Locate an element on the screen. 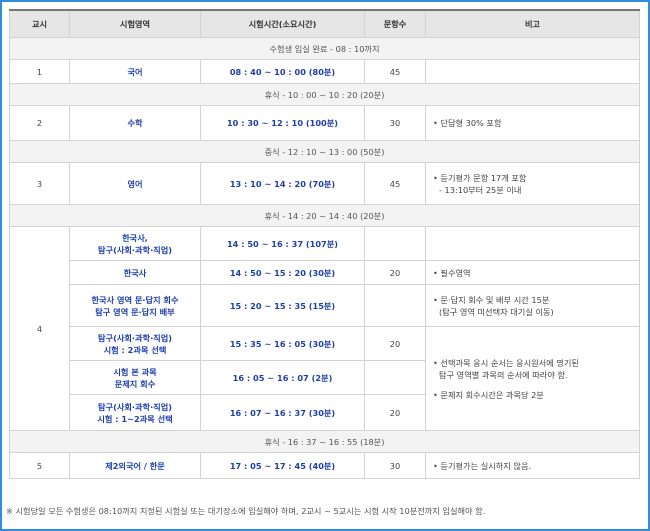  note-line: (탐구 영역 미선택자 대기실 이동) is located at coordinates (496, 311).